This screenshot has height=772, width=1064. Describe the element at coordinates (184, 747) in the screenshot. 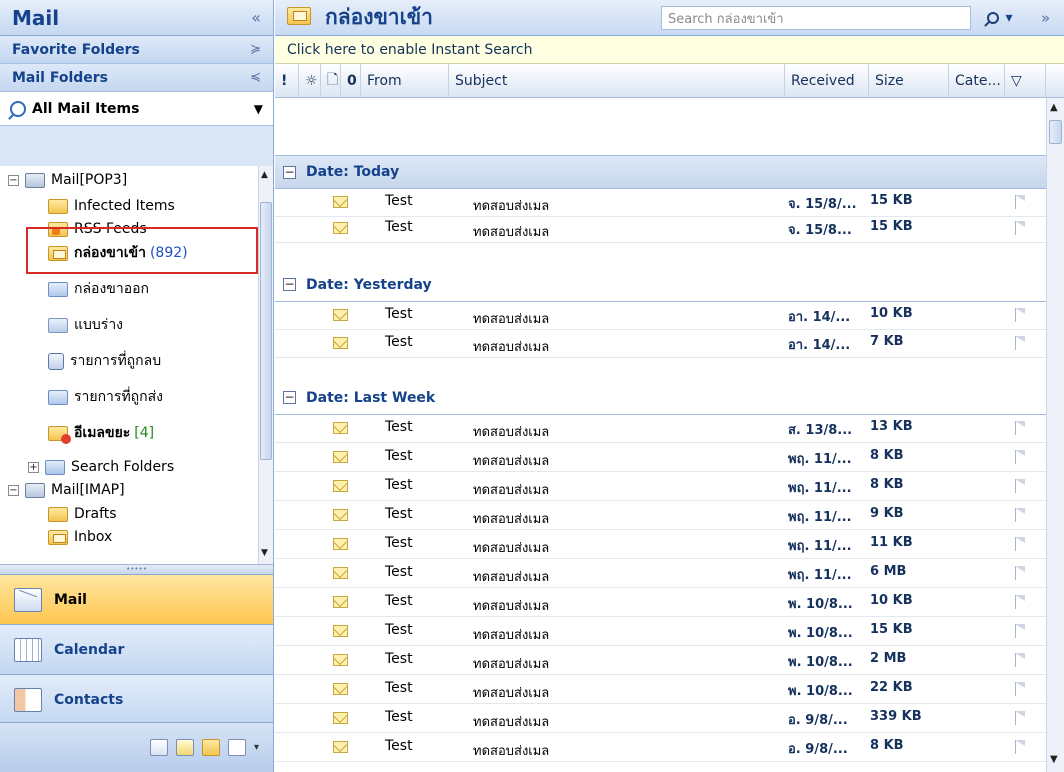

I see `notes-icon` at that location.